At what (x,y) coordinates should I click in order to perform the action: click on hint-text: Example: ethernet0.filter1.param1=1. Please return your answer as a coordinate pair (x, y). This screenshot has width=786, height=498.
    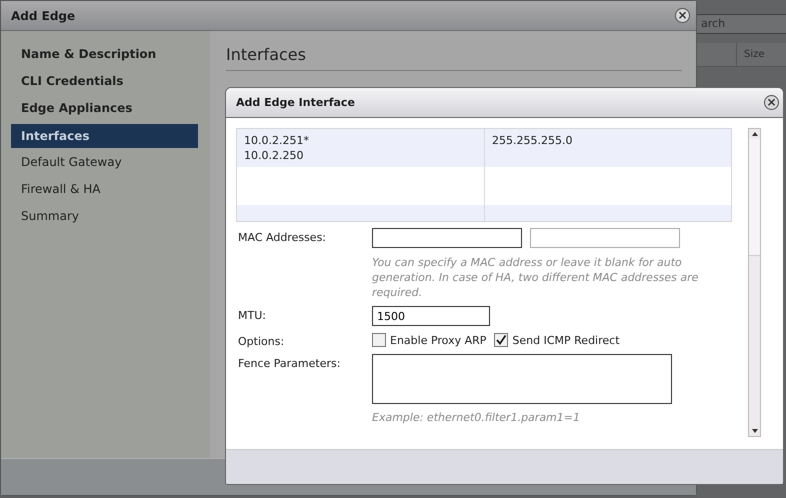
    Looking at the image, I should click on (476, 417).